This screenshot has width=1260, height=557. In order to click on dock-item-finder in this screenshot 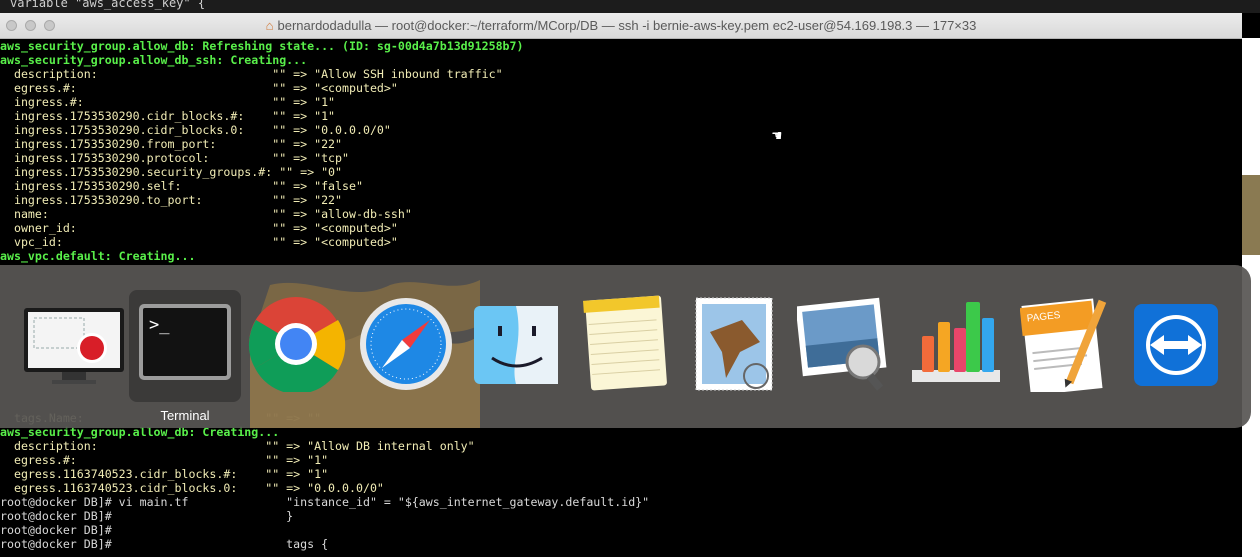, I will do `click(520, 342)`.